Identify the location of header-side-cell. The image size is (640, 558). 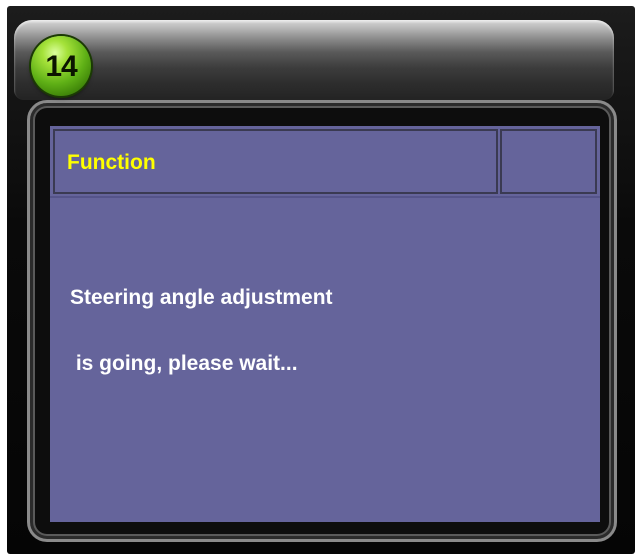
(548, 161).